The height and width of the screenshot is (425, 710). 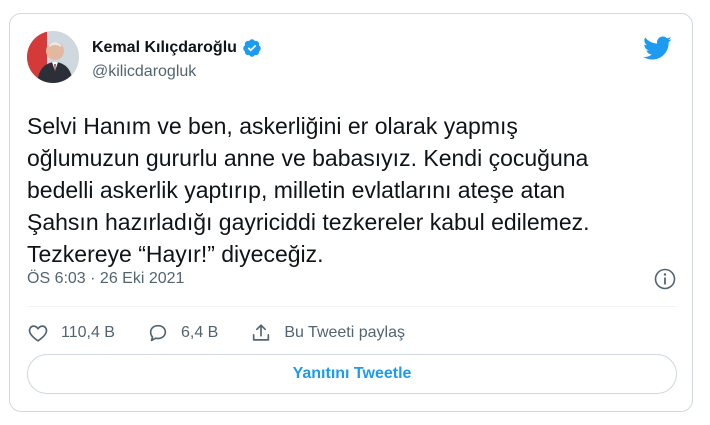 What do you see at coordinates (252, 48) in the screenshot?
I see `verified-badge-icon` at bounding box center [252, 48].